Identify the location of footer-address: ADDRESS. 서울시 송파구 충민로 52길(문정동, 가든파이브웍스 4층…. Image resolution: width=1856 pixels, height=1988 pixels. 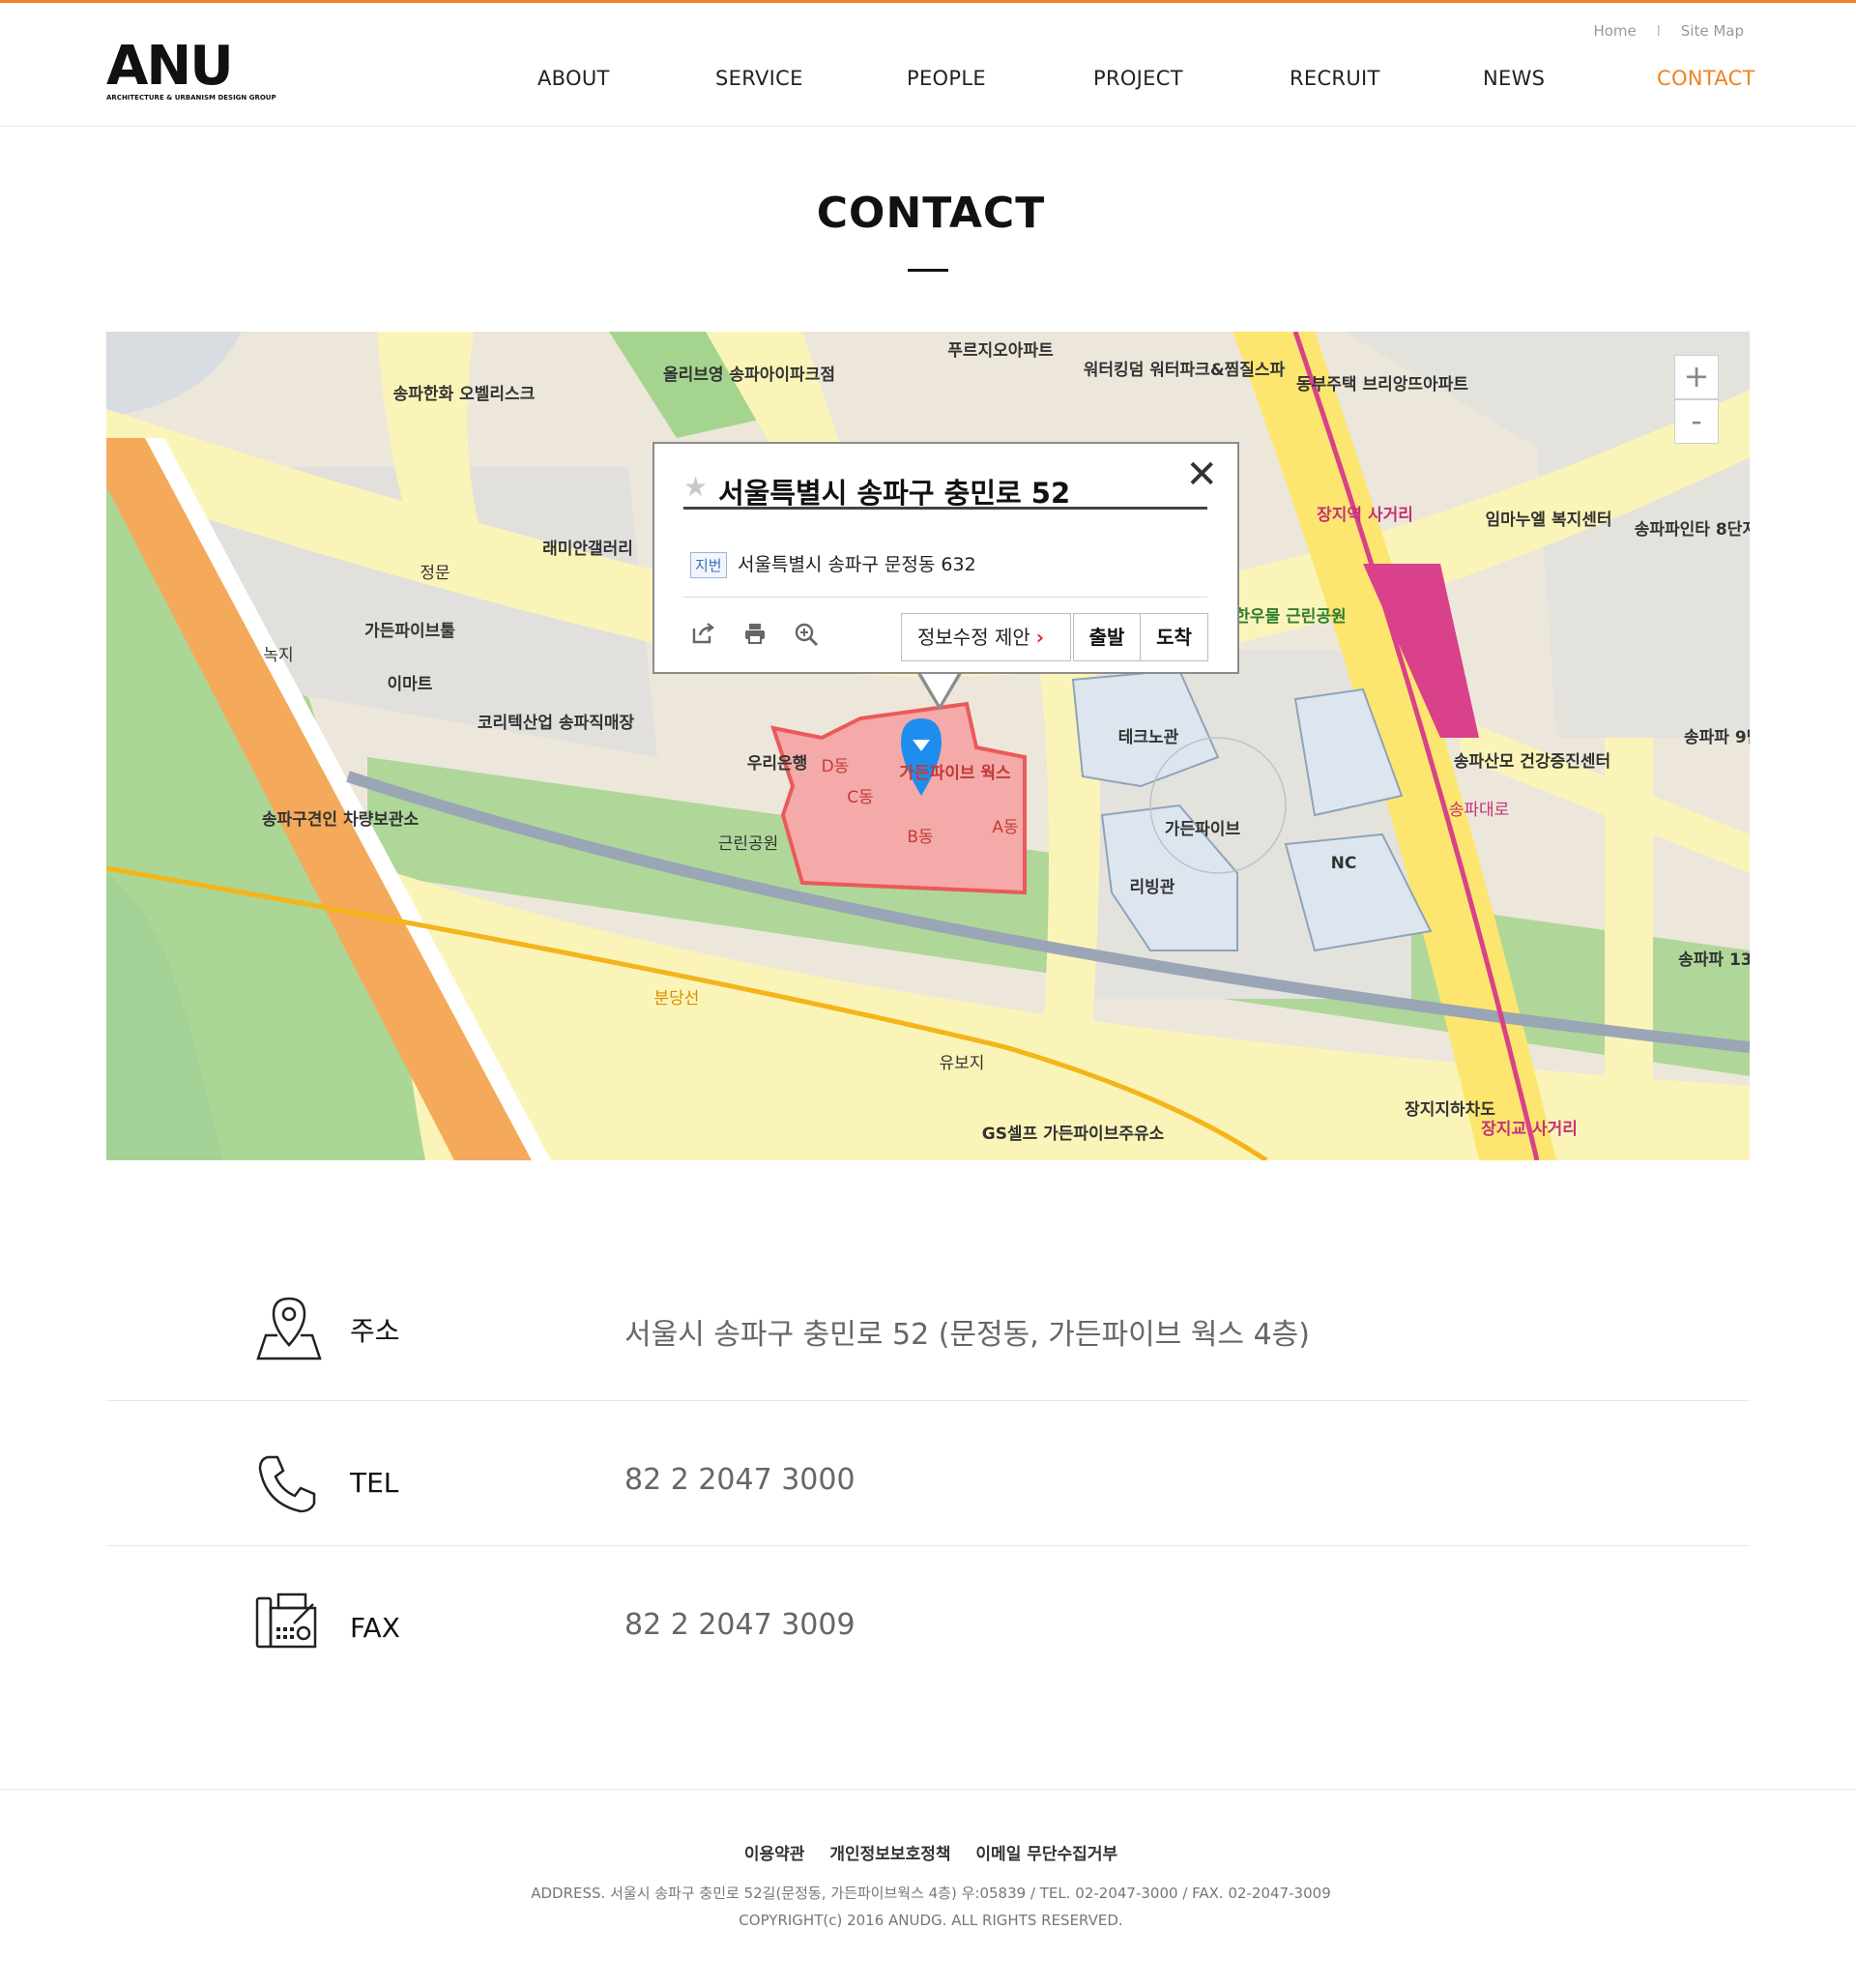
(931, 1893).